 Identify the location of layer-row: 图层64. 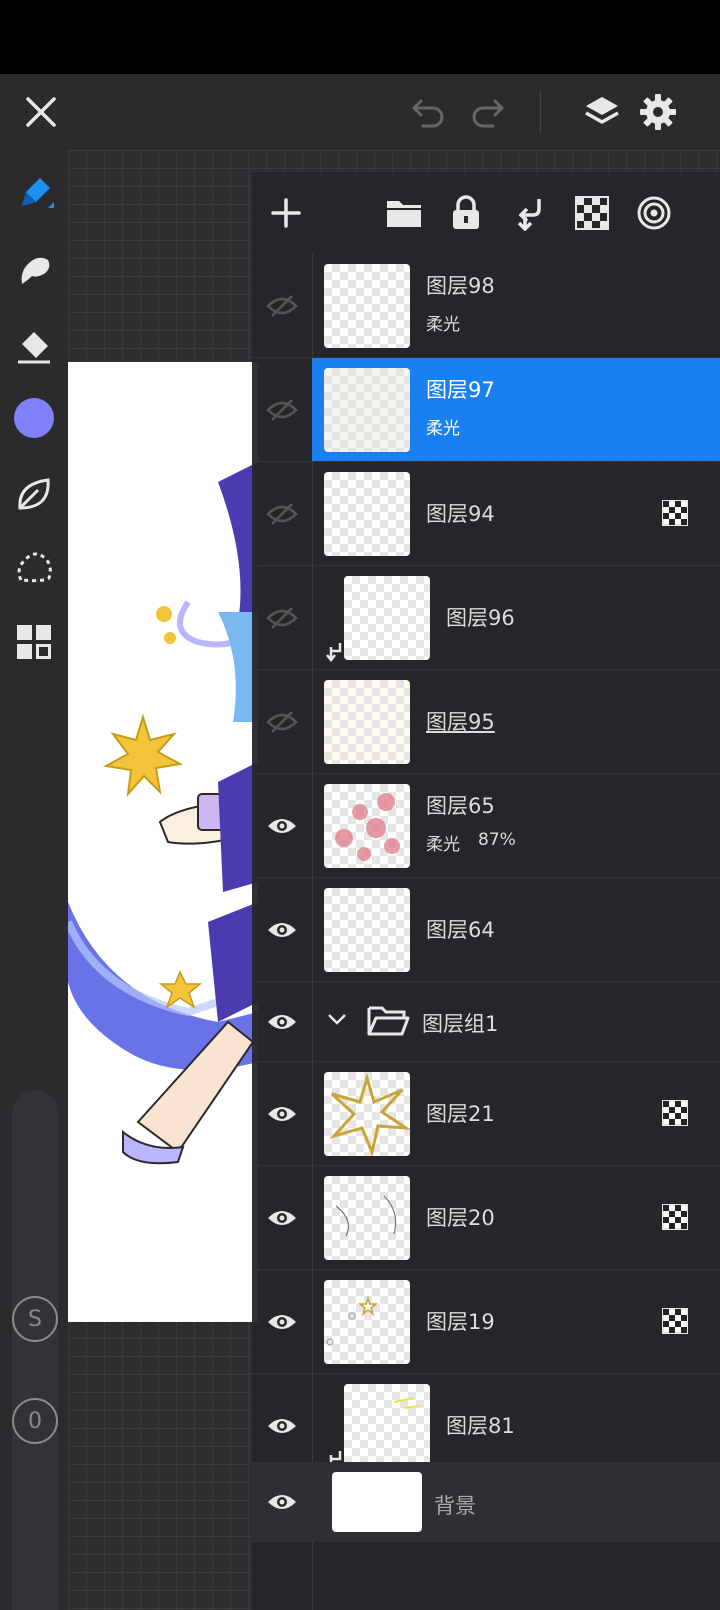
(486, 930).